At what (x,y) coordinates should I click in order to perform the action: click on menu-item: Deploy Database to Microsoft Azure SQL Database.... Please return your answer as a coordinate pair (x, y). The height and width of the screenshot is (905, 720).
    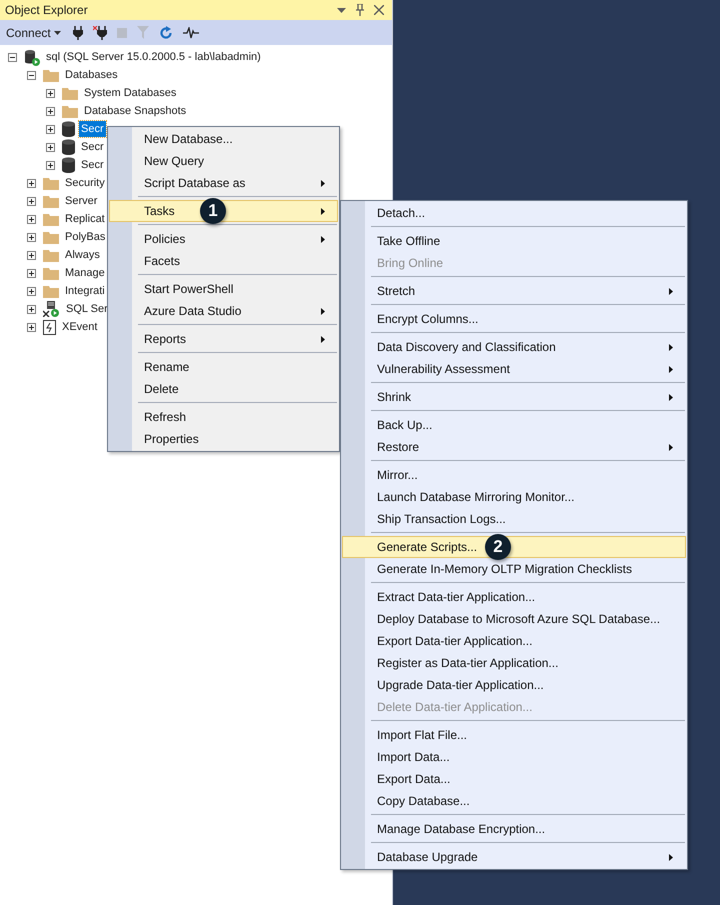
    Looking at the image, I should click on (514, 619).